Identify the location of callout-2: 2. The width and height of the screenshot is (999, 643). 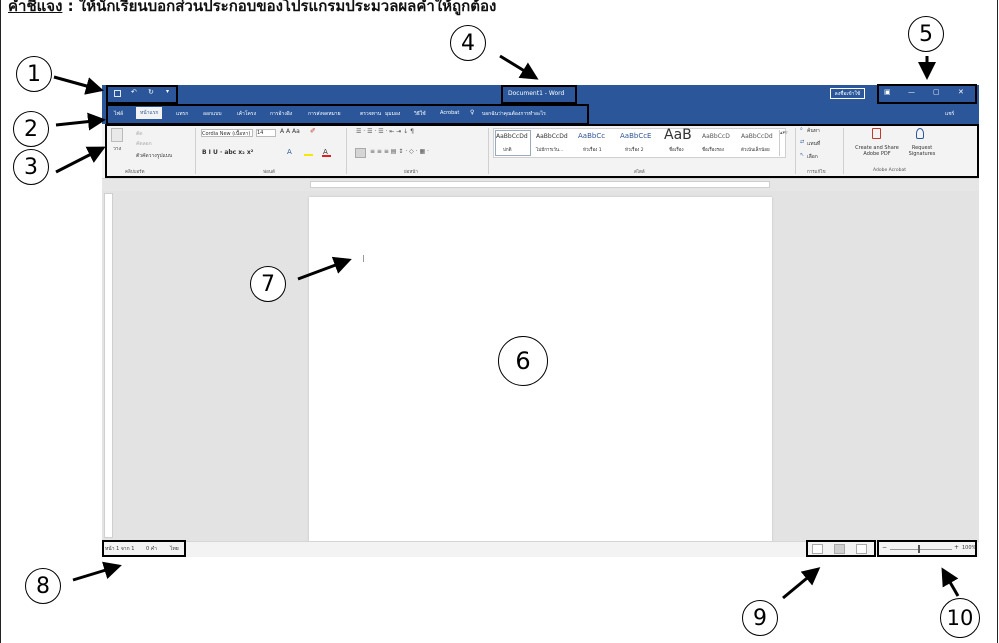
(31, 129).